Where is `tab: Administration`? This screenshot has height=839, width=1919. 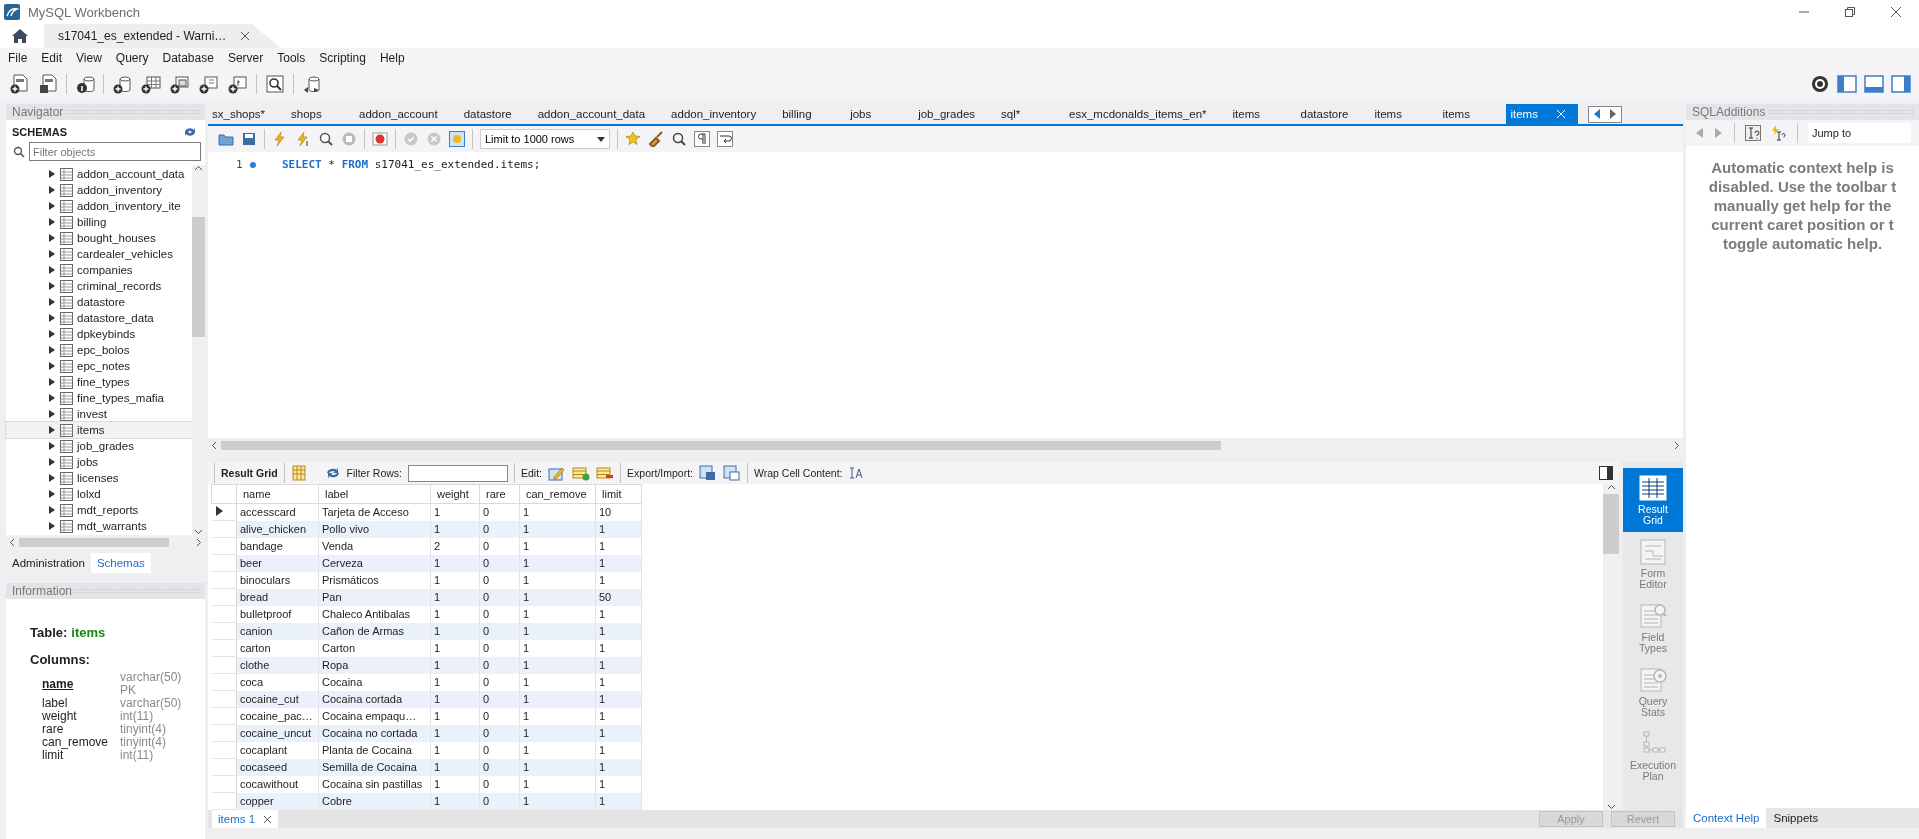 tab: Administration is located at coordinates (48, 563).